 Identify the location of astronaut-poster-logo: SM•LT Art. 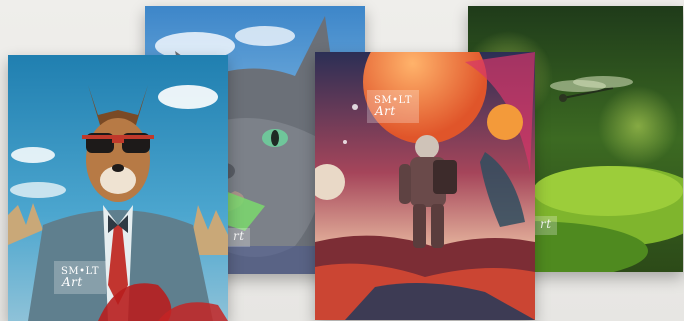
(393, 106).